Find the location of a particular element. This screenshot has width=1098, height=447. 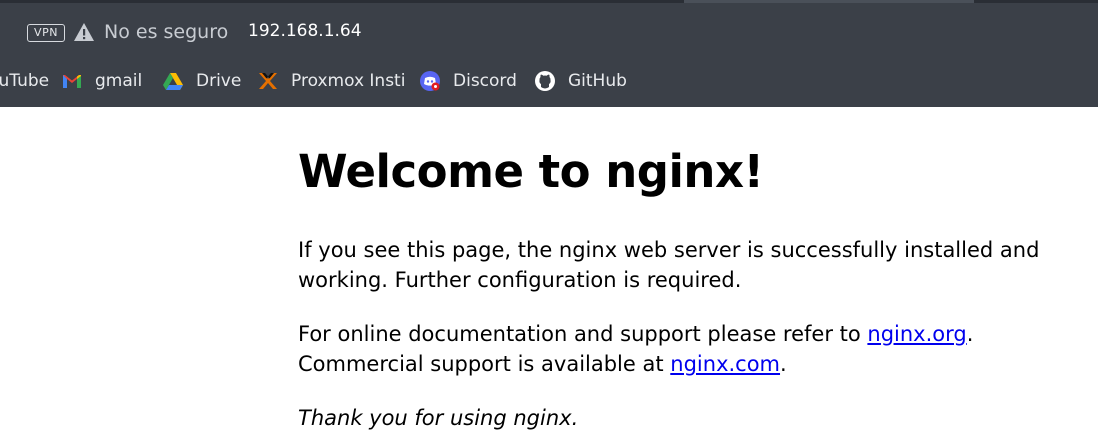

bookmark-gmail: gmail is located at coordinates (101, 81).